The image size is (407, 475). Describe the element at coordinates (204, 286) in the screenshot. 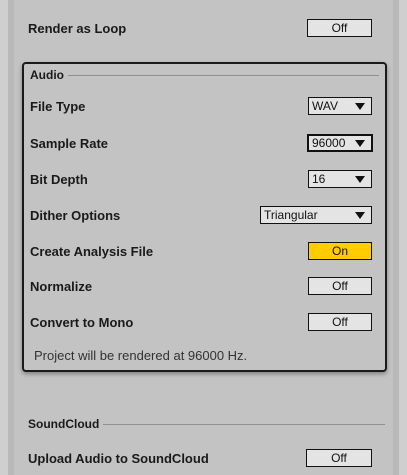

I see `normalize-row: Normalize Off` at that location.